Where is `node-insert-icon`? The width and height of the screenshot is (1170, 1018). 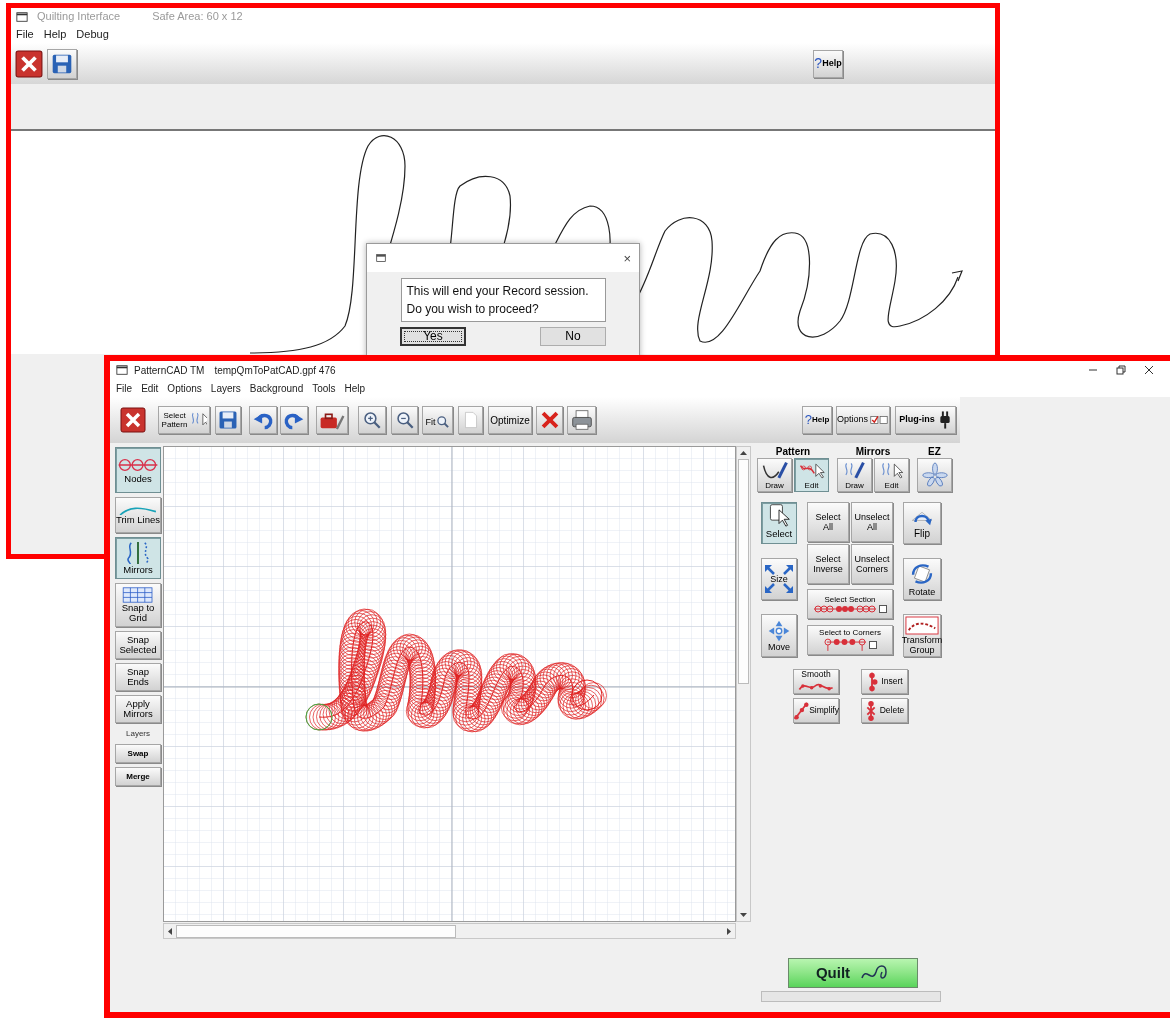
node-insert-icon is located at coordinates (872, 681).